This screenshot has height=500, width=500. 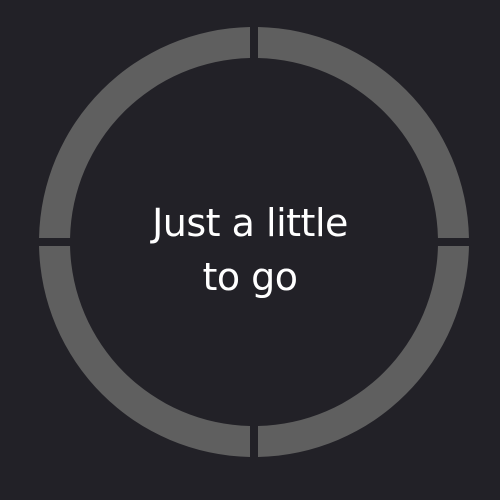 What do you see at coordinates (250, 277) in the screenshot?
I see `progress-message-line-2: to go` at bounding box center [250, 277].